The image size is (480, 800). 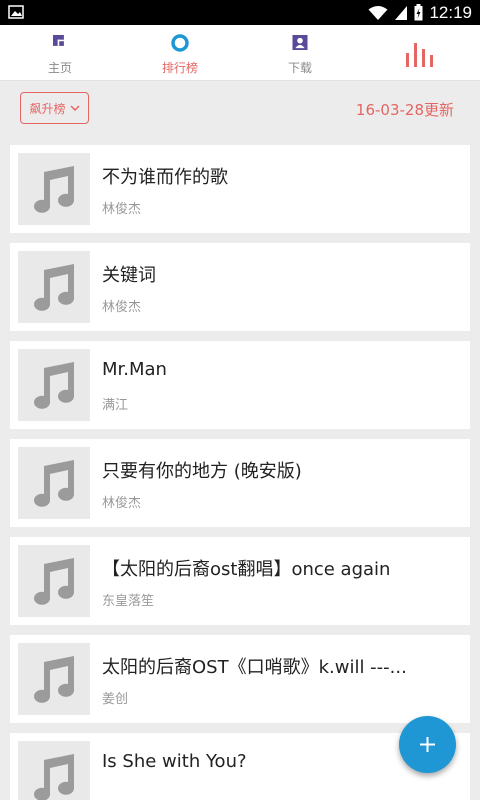 What do you see at coordinates (240, 12) in the screenshot?
I see `status-bar: 12:19` at bounding box center [240, 12].